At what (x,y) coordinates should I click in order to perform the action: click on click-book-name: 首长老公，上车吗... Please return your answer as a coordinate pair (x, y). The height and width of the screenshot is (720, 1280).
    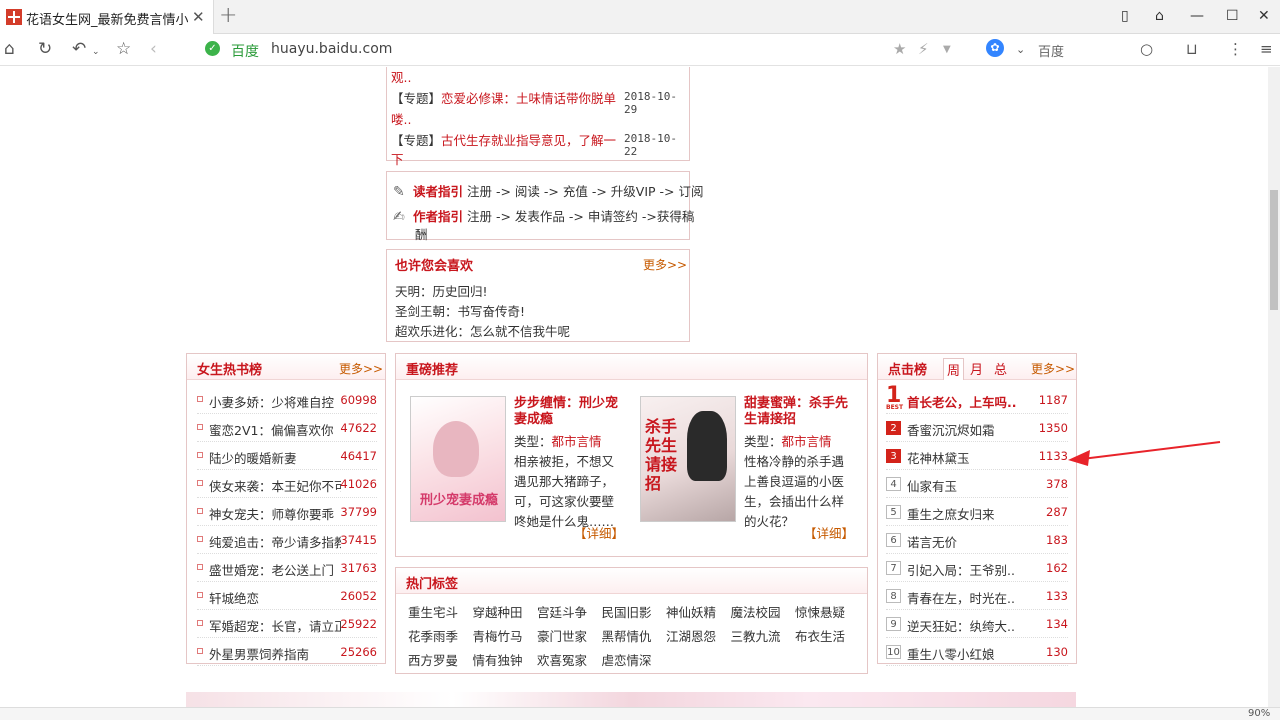
    Looking at the image, I should click on (962, 401).